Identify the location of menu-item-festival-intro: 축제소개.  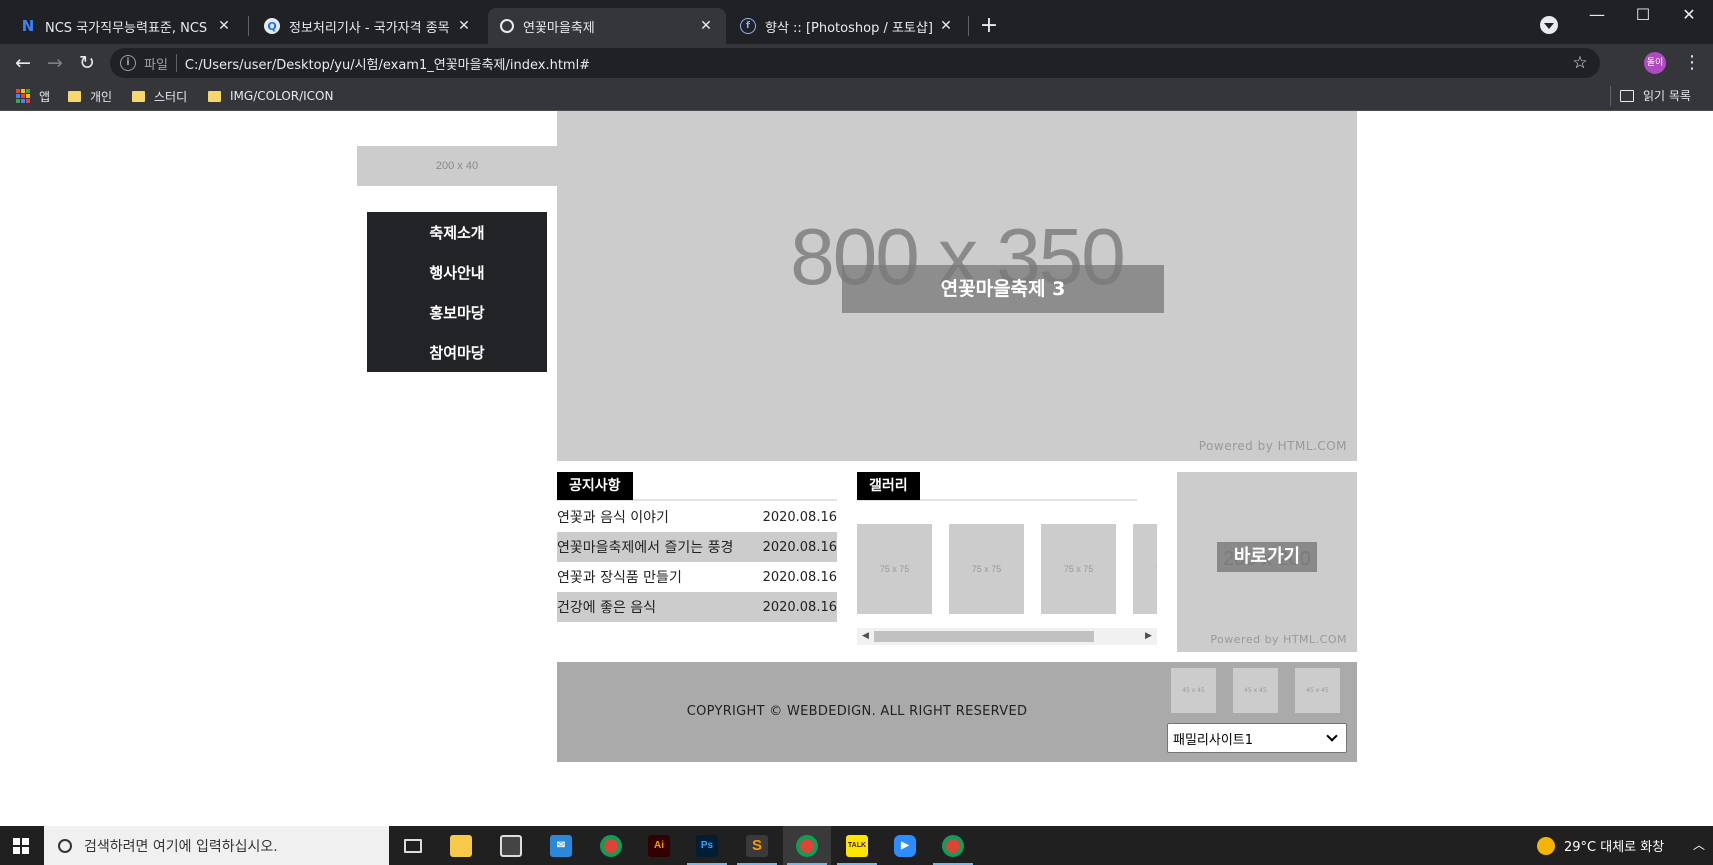
(457, 232).